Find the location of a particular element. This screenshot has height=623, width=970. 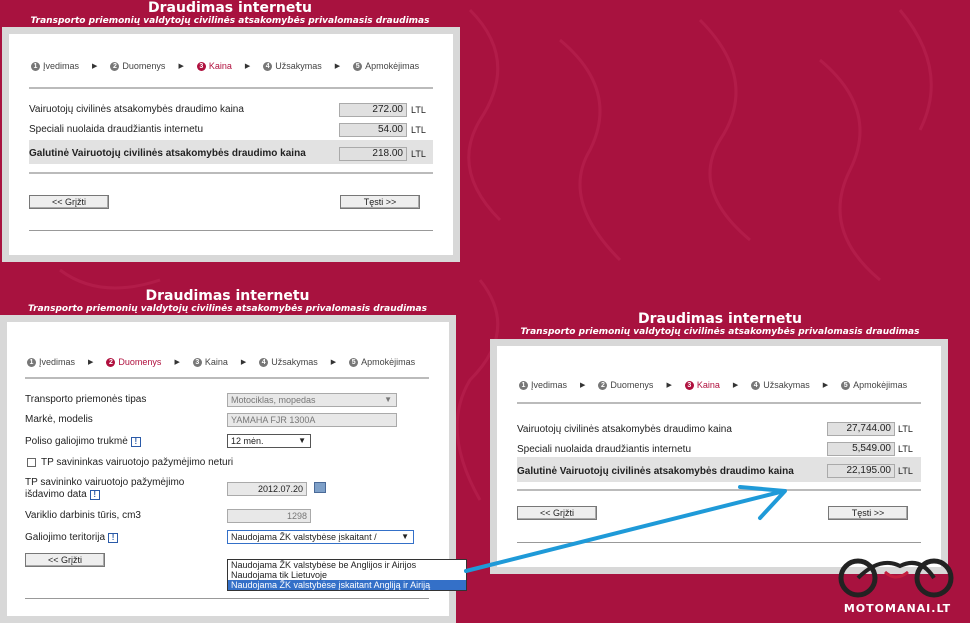

site-logo: MOTOMANAI.LT is located at coordinates (897, 587).